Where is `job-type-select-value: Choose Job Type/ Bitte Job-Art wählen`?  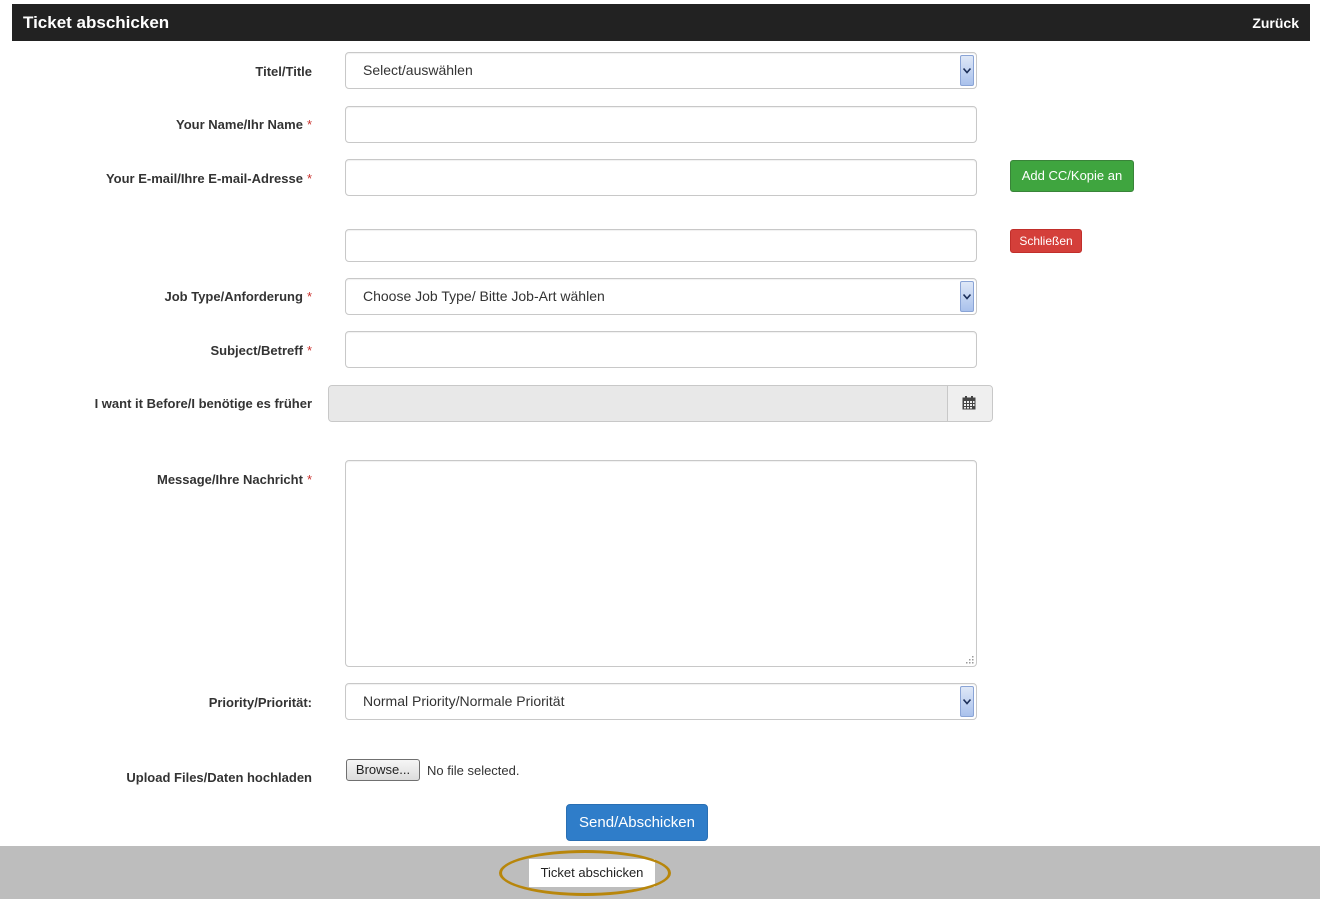
job-type-select-value: Choose Job Type/ Bitte Job-Art wählen is located at coordinates (484, 296).